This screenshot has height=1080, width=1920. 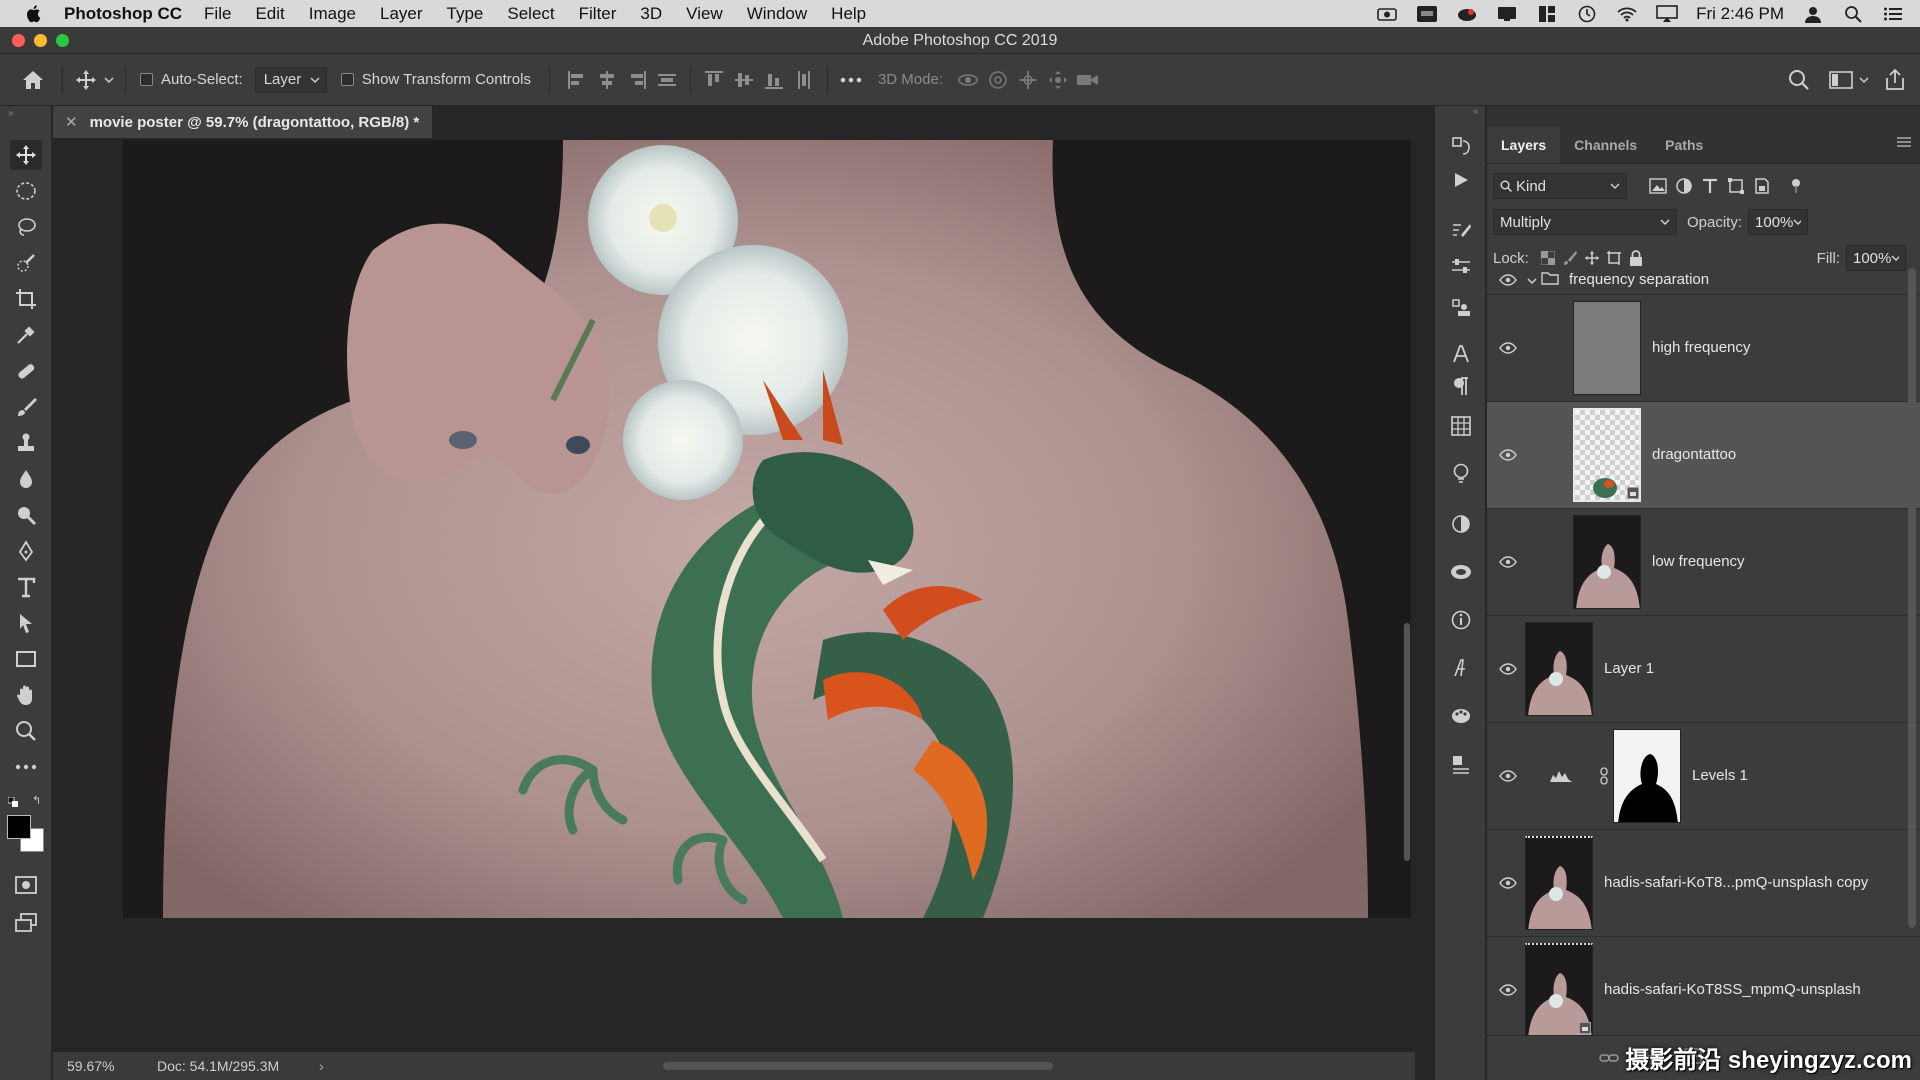 I want to click on brush-tool-icon, so click(x=26, y=407).